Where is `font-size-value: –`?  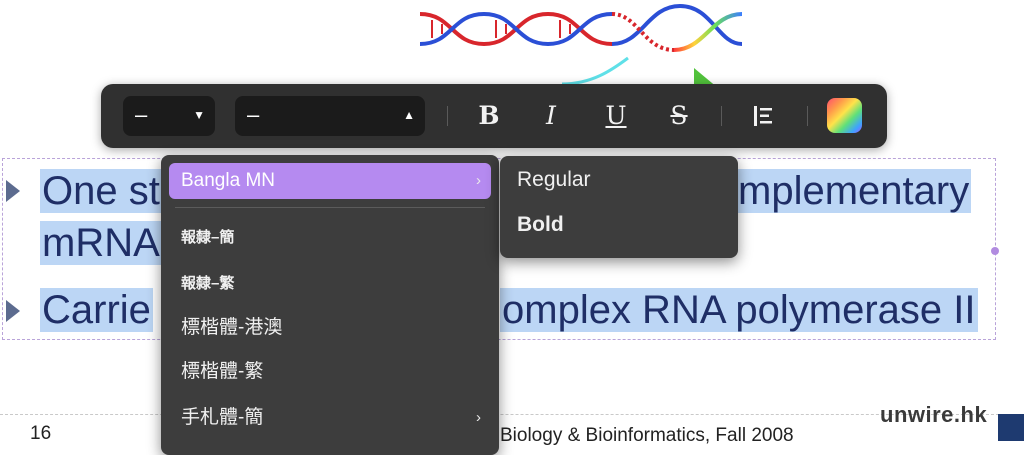 font-size-value: – is located at coordinates (141, 114).